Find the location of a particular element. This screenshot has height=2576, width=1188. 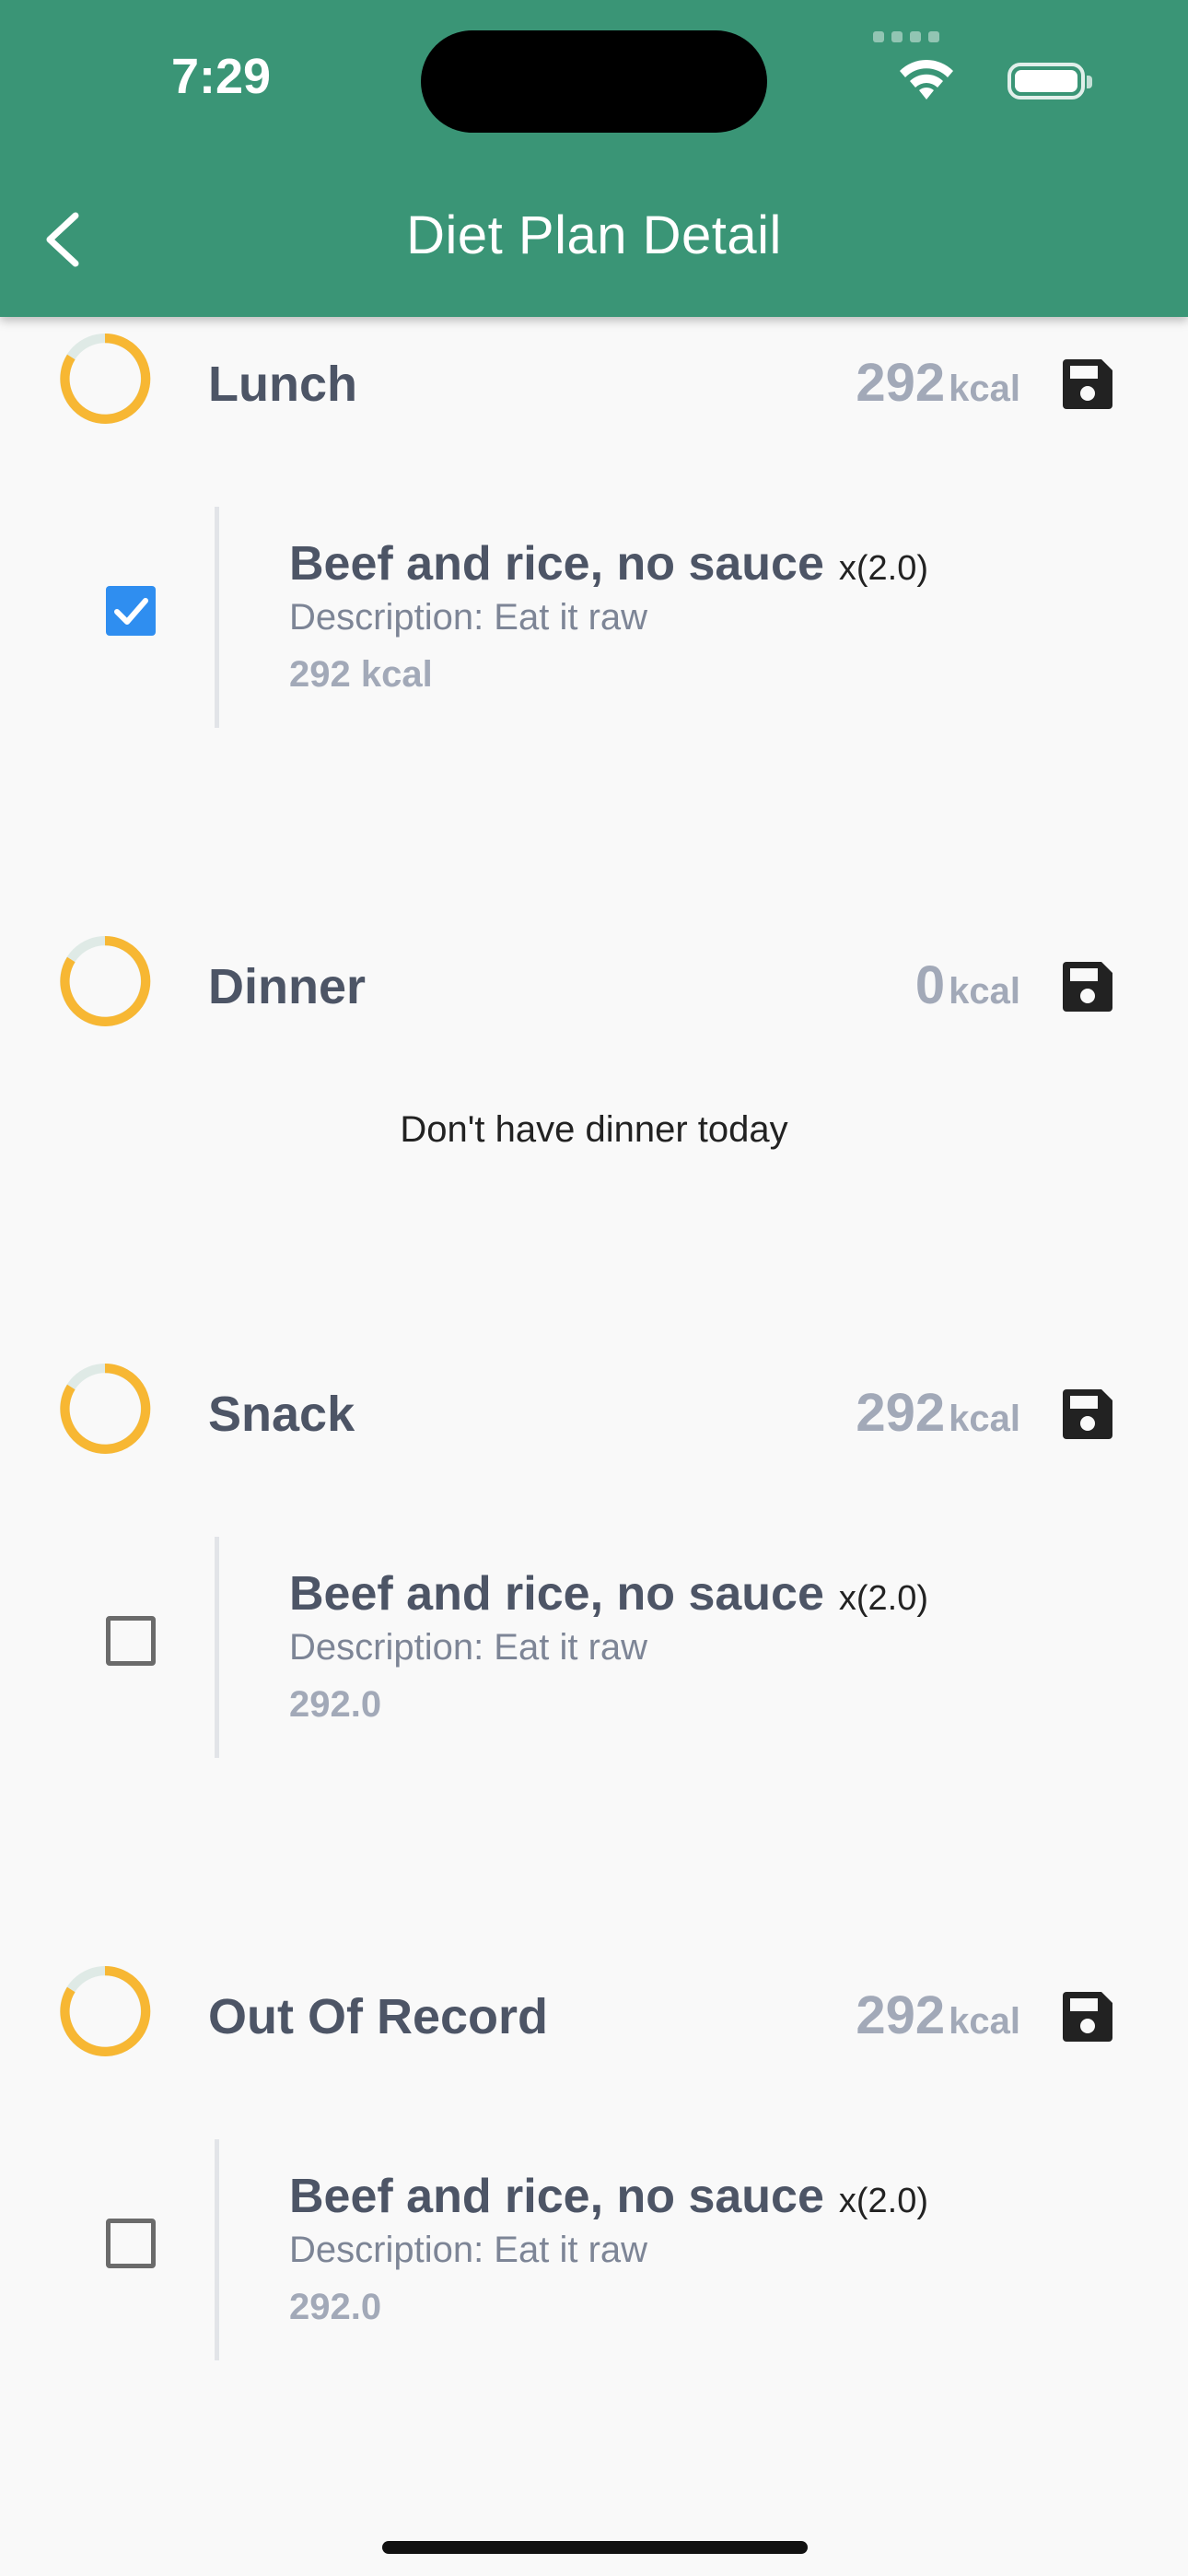

wifi-icon is located at coordinates (926, 79).